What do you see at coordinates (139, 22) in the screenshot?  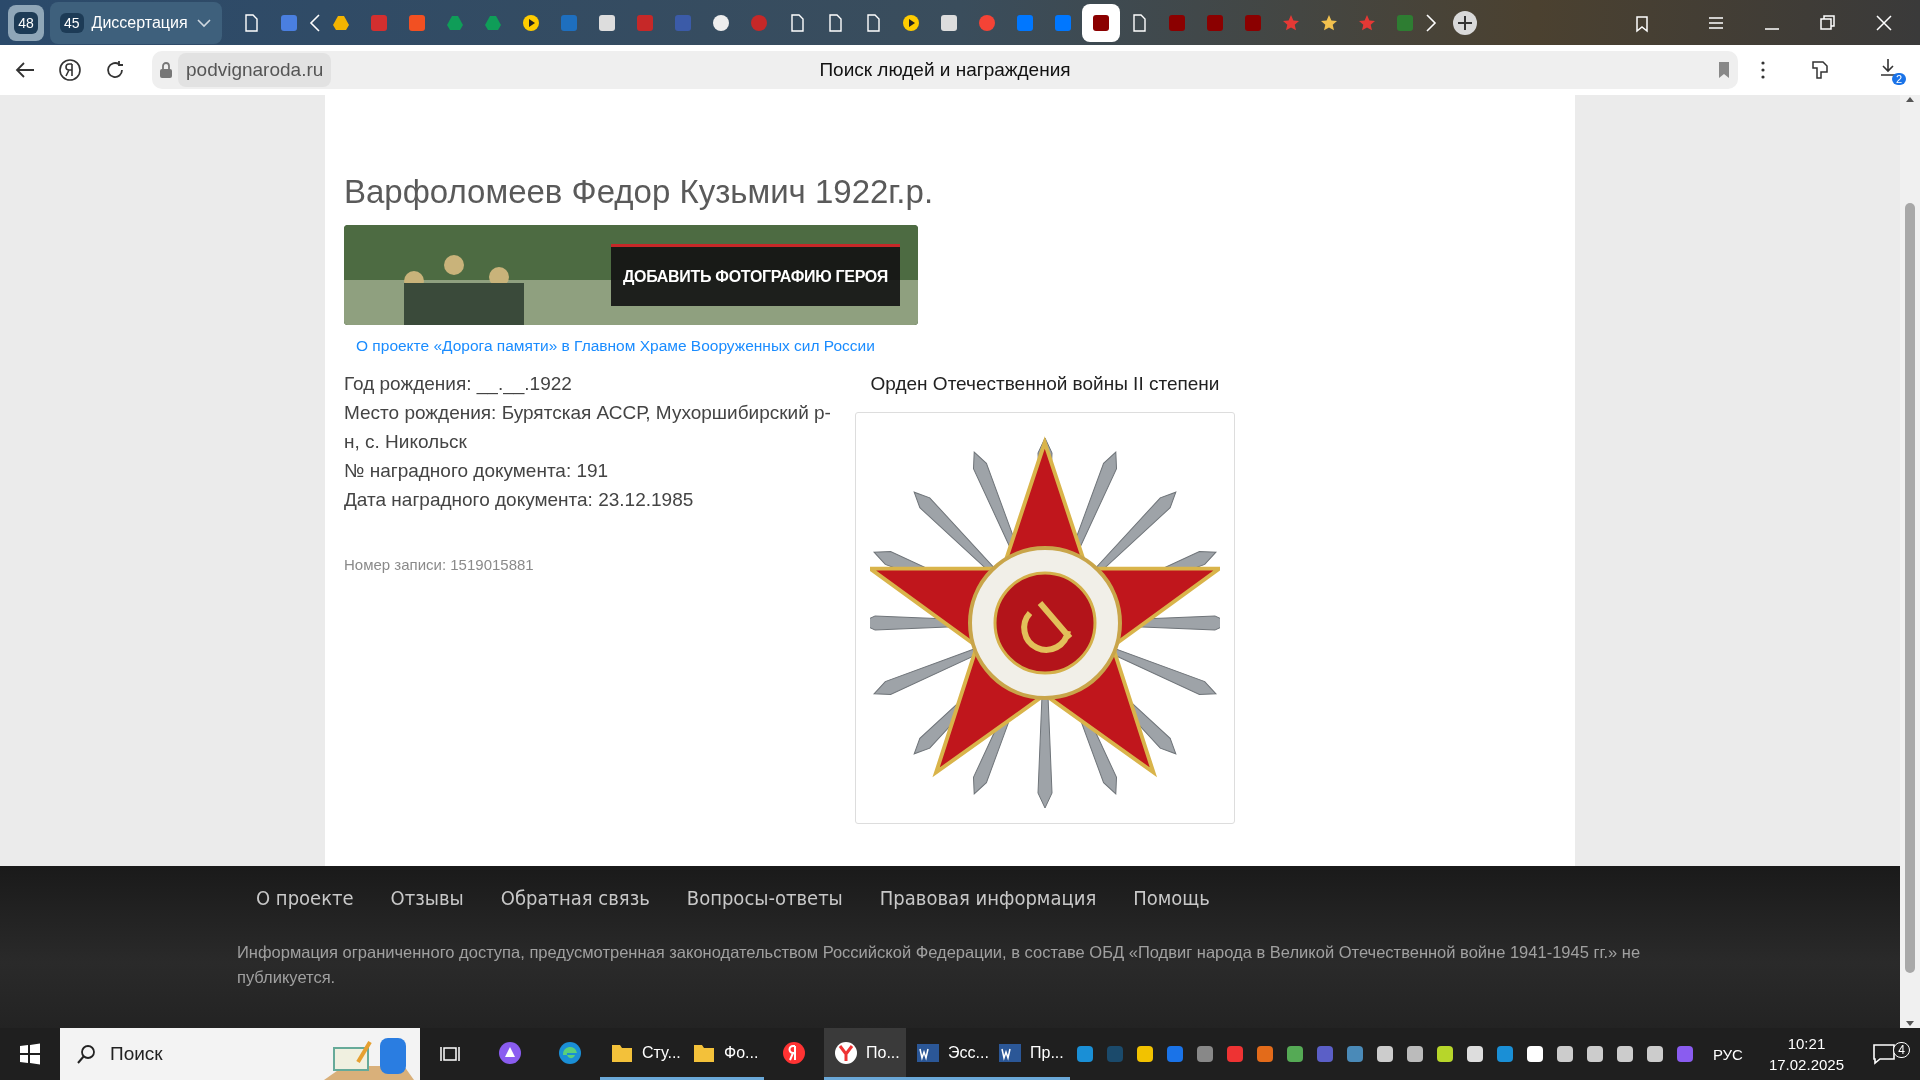 I see `tab-title: Диссертация` at bounding box center [139, 22].